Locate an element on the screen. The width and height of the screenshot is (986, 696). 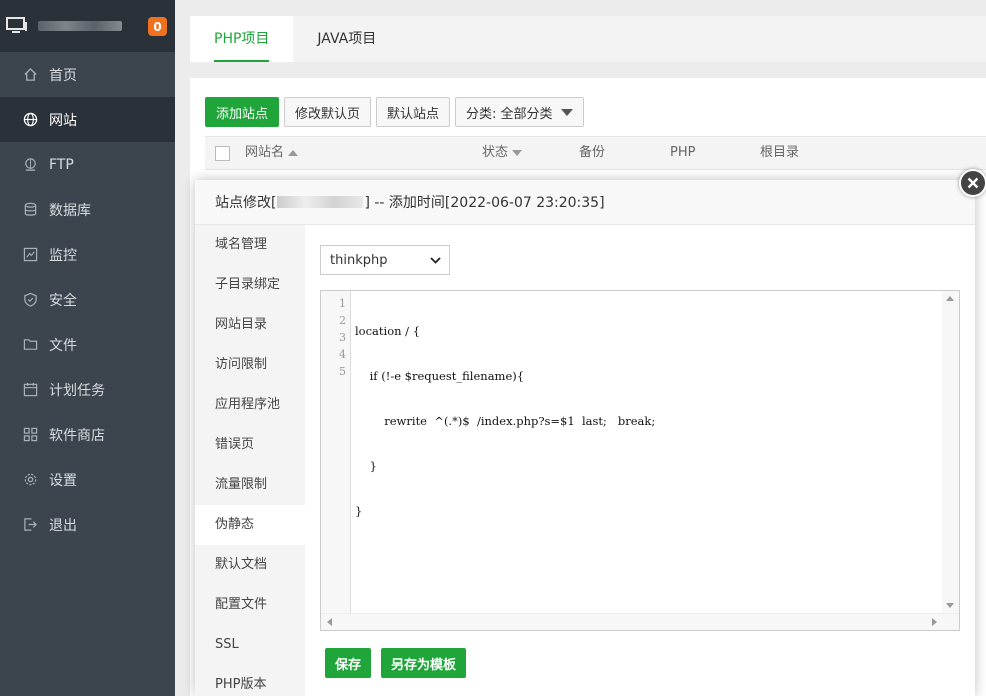
sidebar-item-label: 软件商店 is located at coordinates (77, 435).